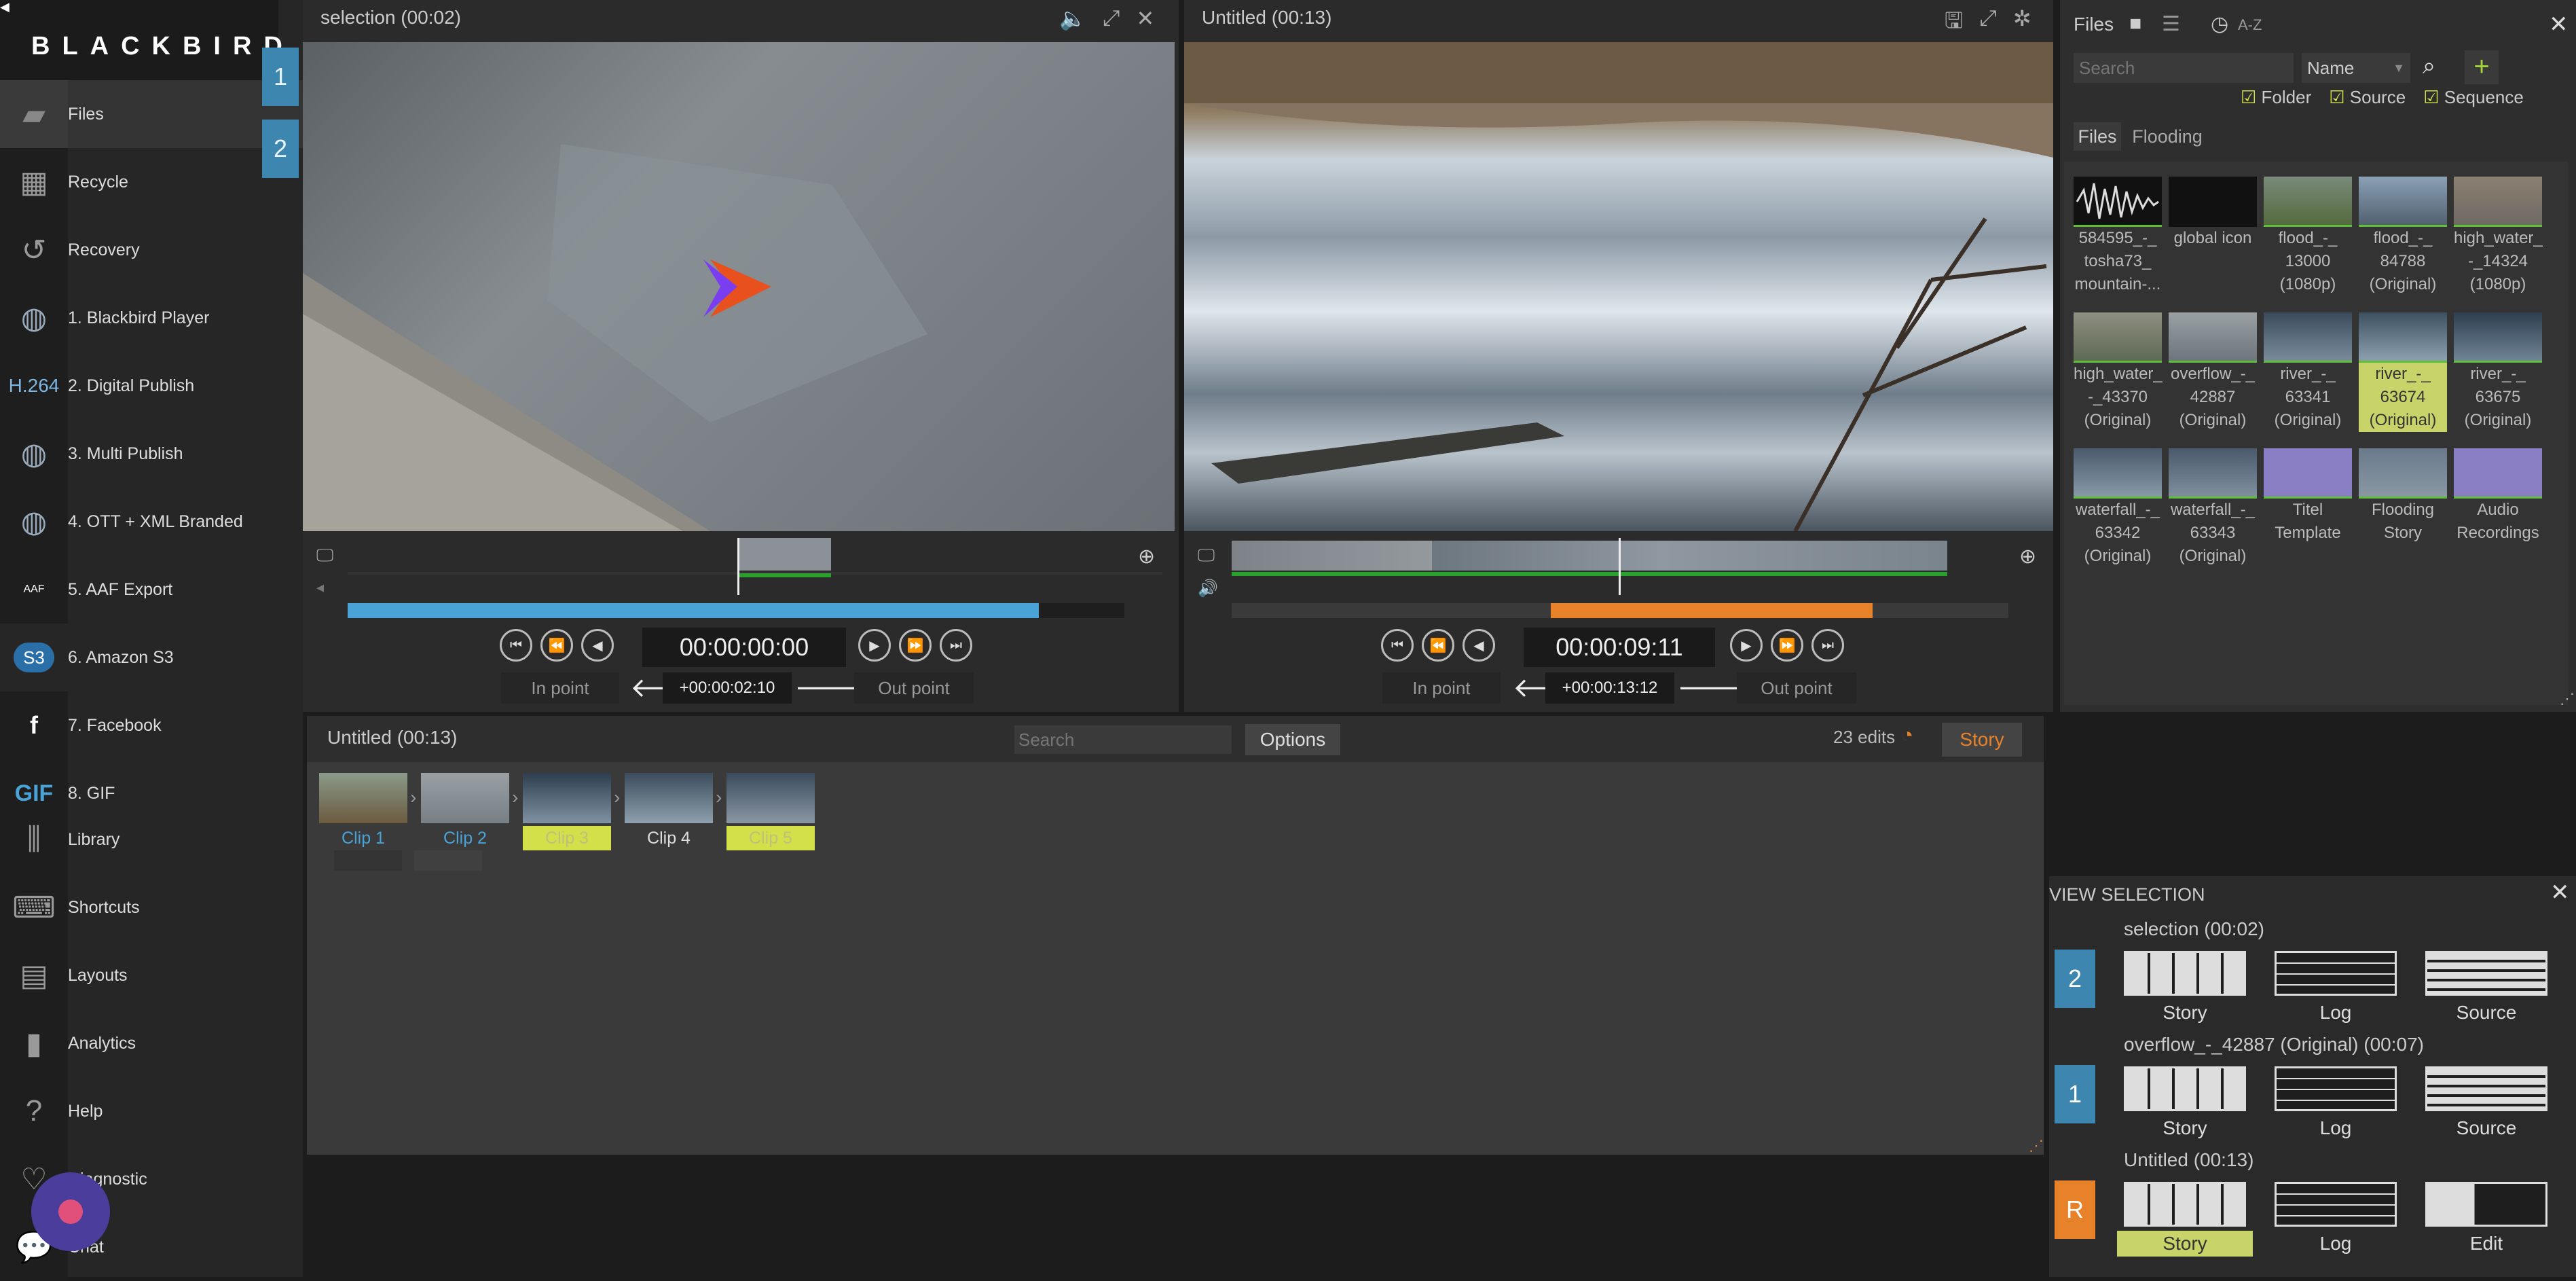  Describe the element at coordinates (151, 975) in the screenshot. I see `sidebar-item-layouts: ▤ Layouts` at that location.